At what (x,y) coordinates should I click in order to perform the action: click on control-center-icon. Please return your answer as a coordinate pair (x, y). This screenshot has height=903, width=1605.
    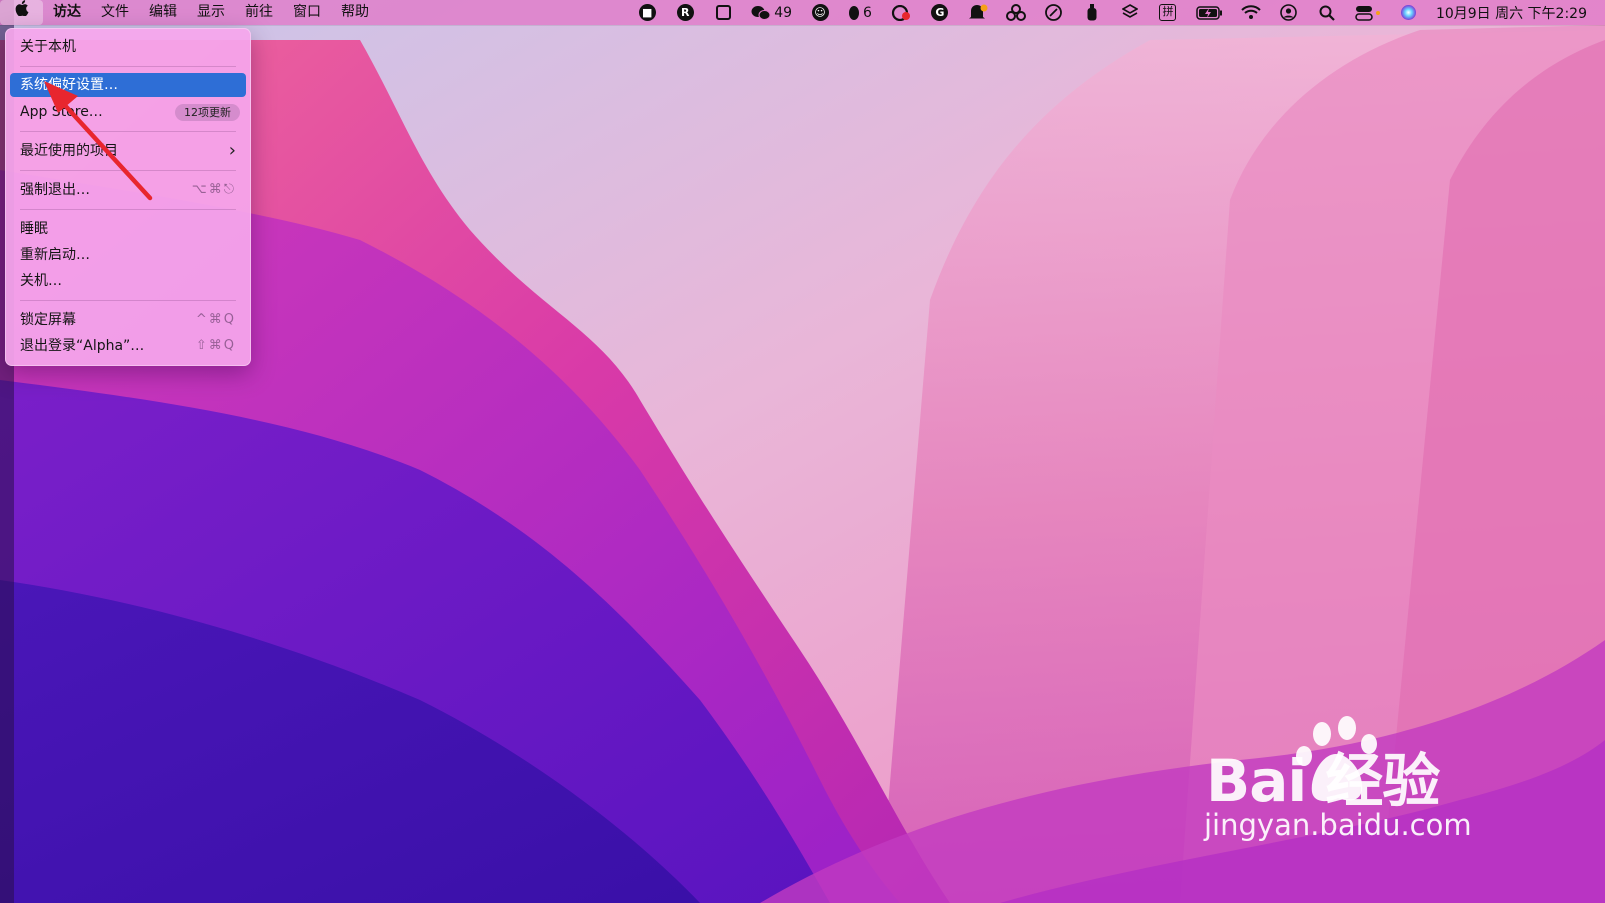
    Looking at the image, I should click on (1368, 12).